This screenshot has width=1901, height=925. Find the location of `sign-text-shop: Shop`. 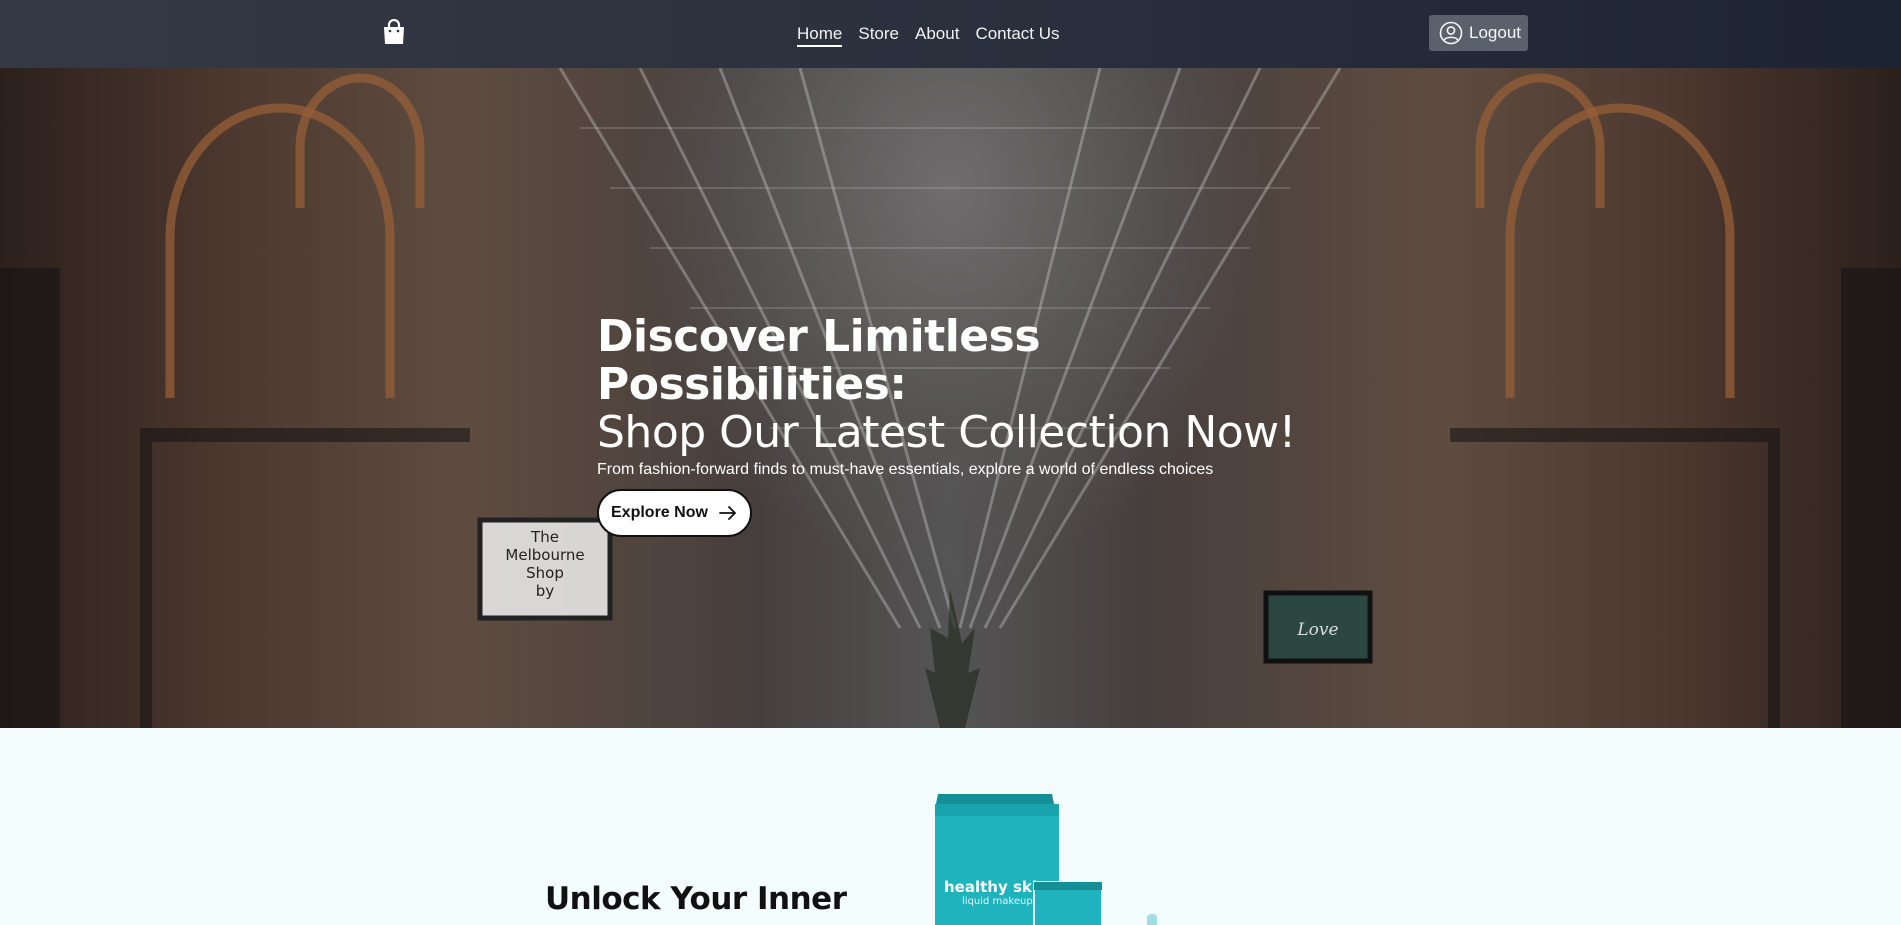

sign-text-shop: Shop is located at coordinates (545, 573).